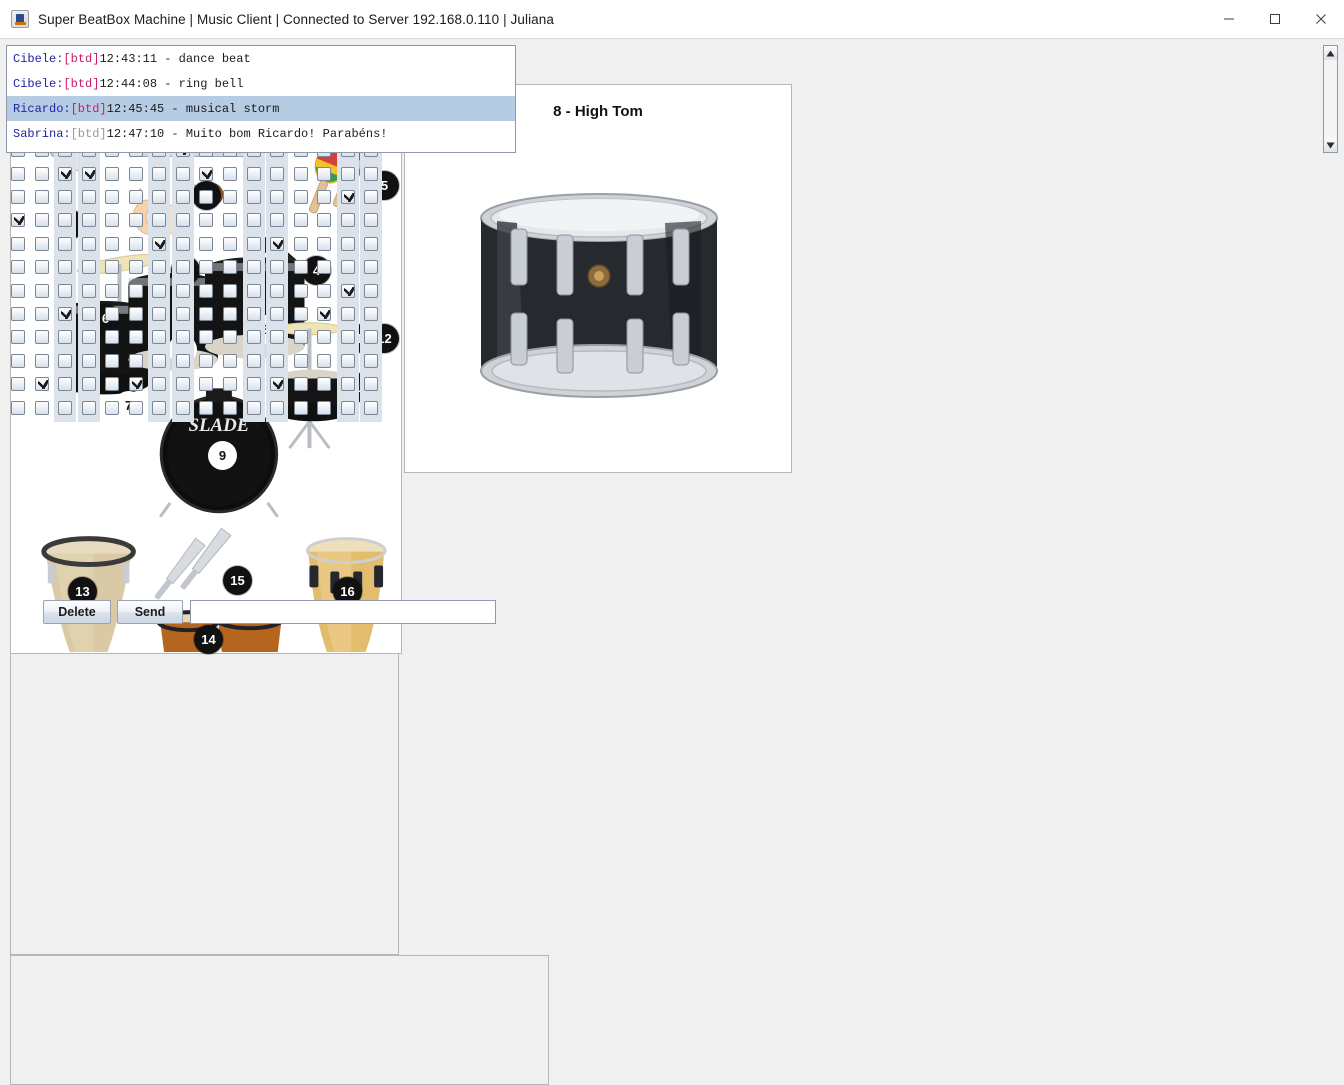  Describe the element at coordinates (208, 639) in the screenshot. I see `badge-14: 14` at that location.